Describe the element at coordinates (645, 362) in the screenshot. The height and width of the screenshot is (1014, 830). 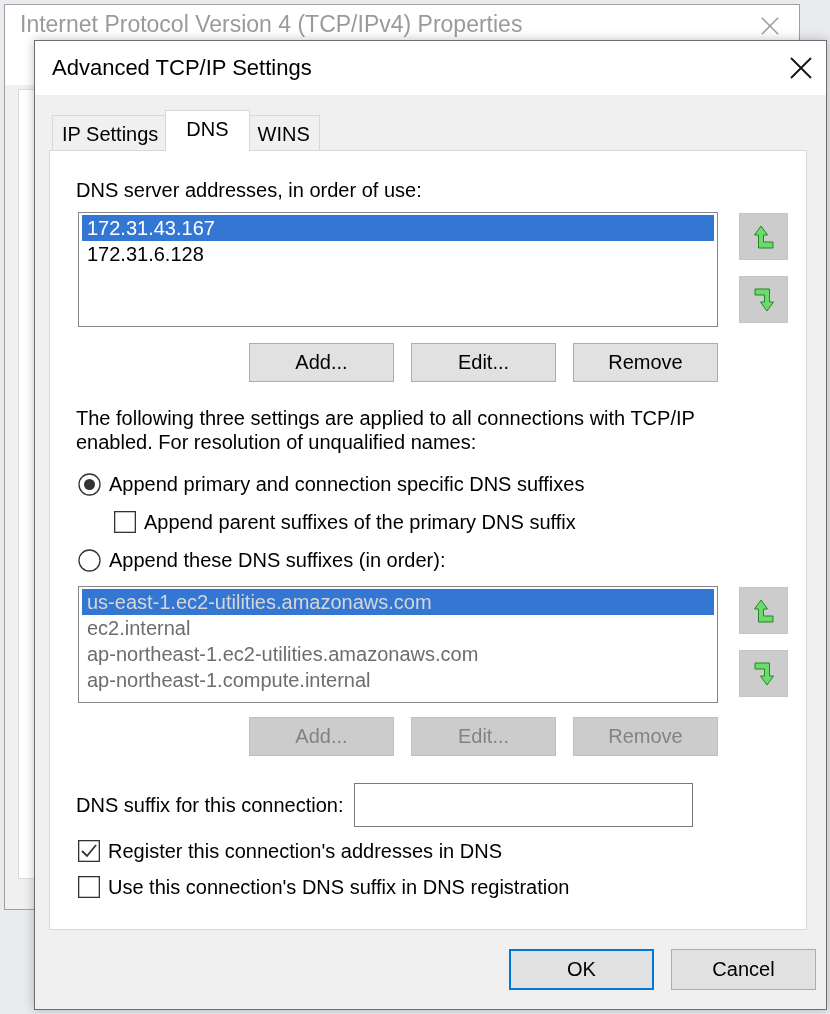
I see `list-action-button: Remove` at that location.